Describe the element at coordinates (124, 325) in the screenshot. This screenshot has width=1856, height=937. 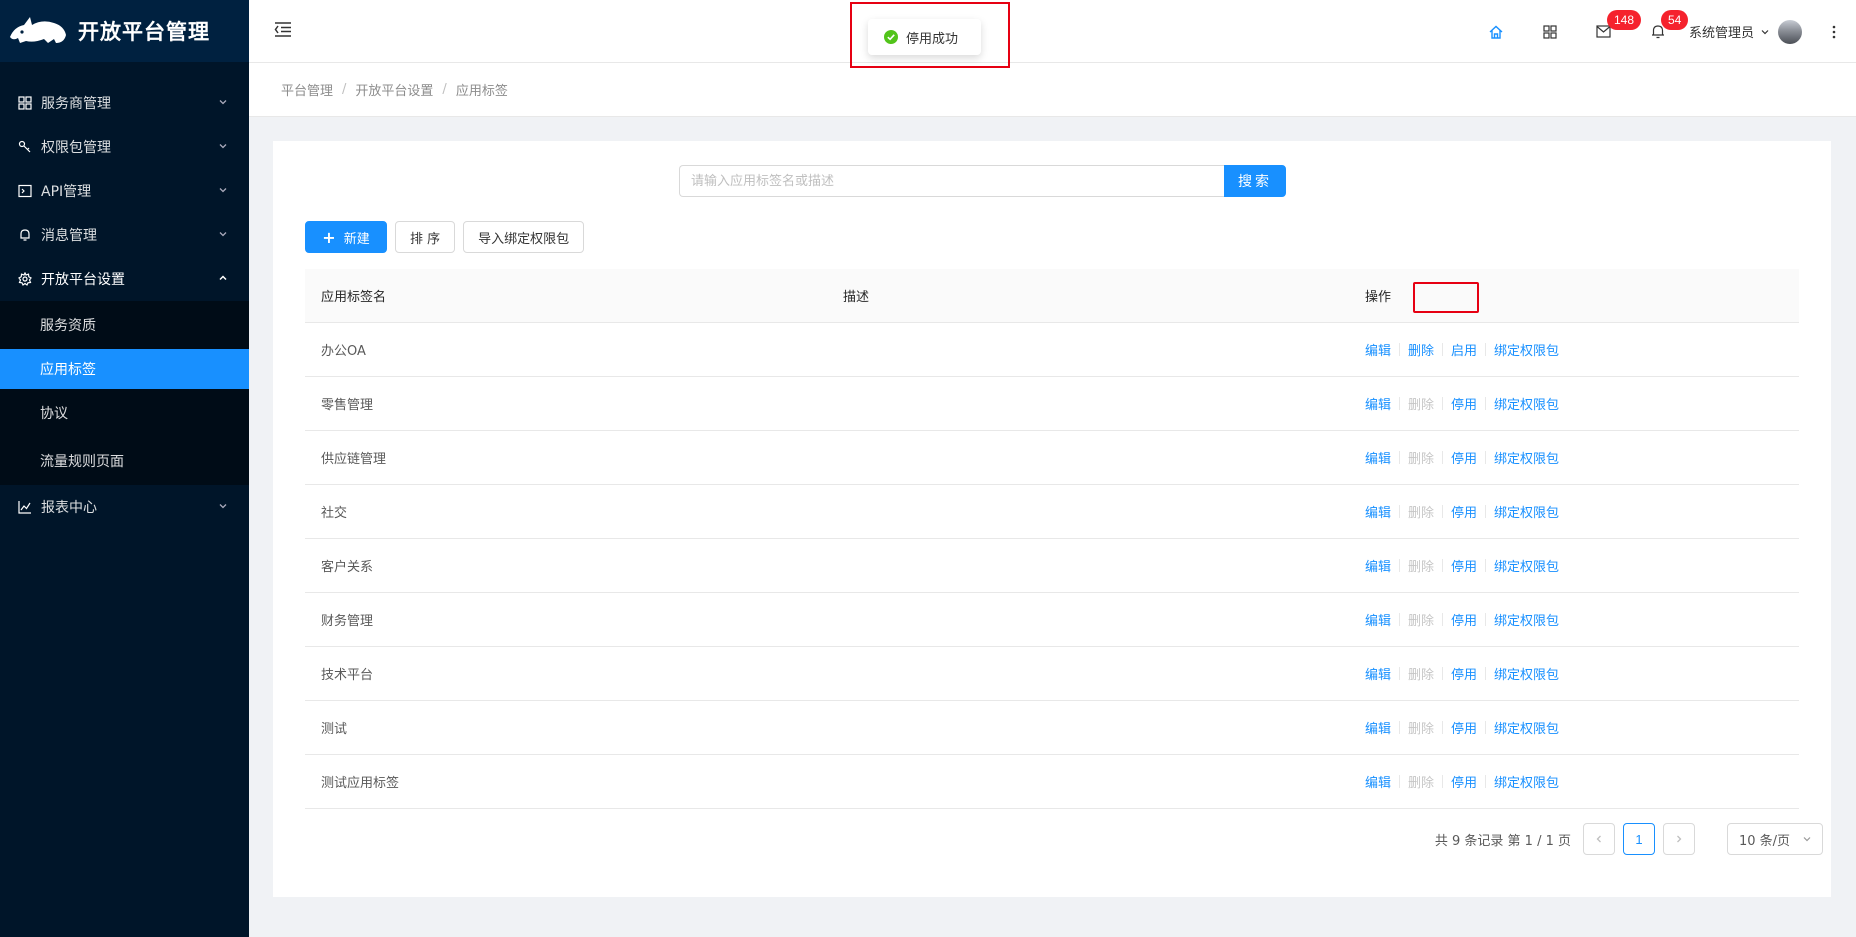
I see `submenu-item-service-qualification: 服务资质` at that location.